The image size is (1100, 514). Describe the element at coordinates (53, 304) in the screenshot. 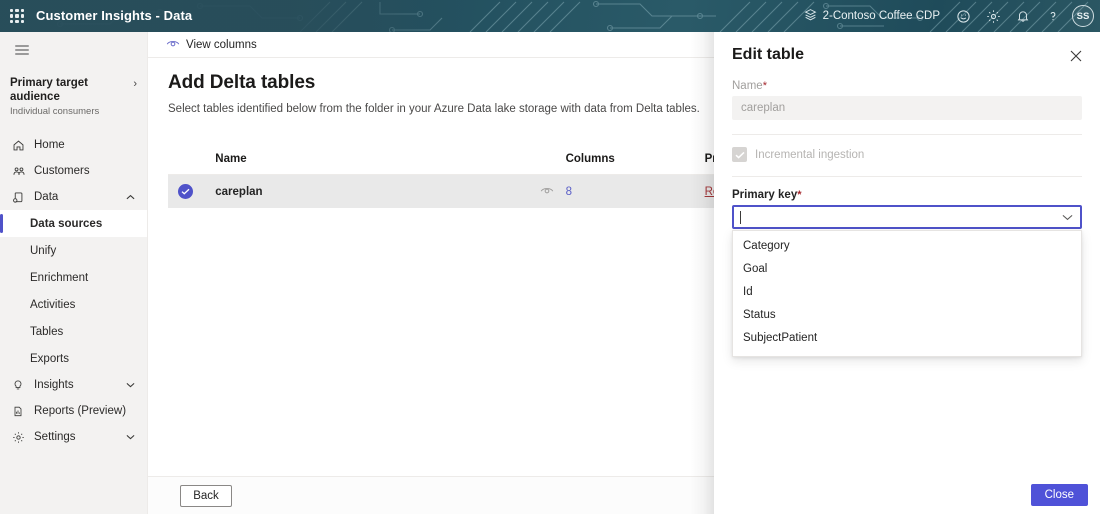

I see `sidebar-item-label: Activities` at that location.